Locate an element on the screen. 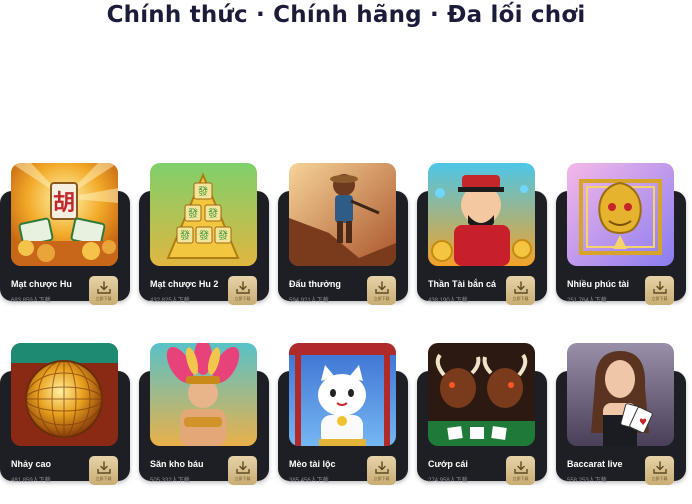  game-card: Nhảy cao 481,859人下载 立即下载 is located at coordinates (65, 414).